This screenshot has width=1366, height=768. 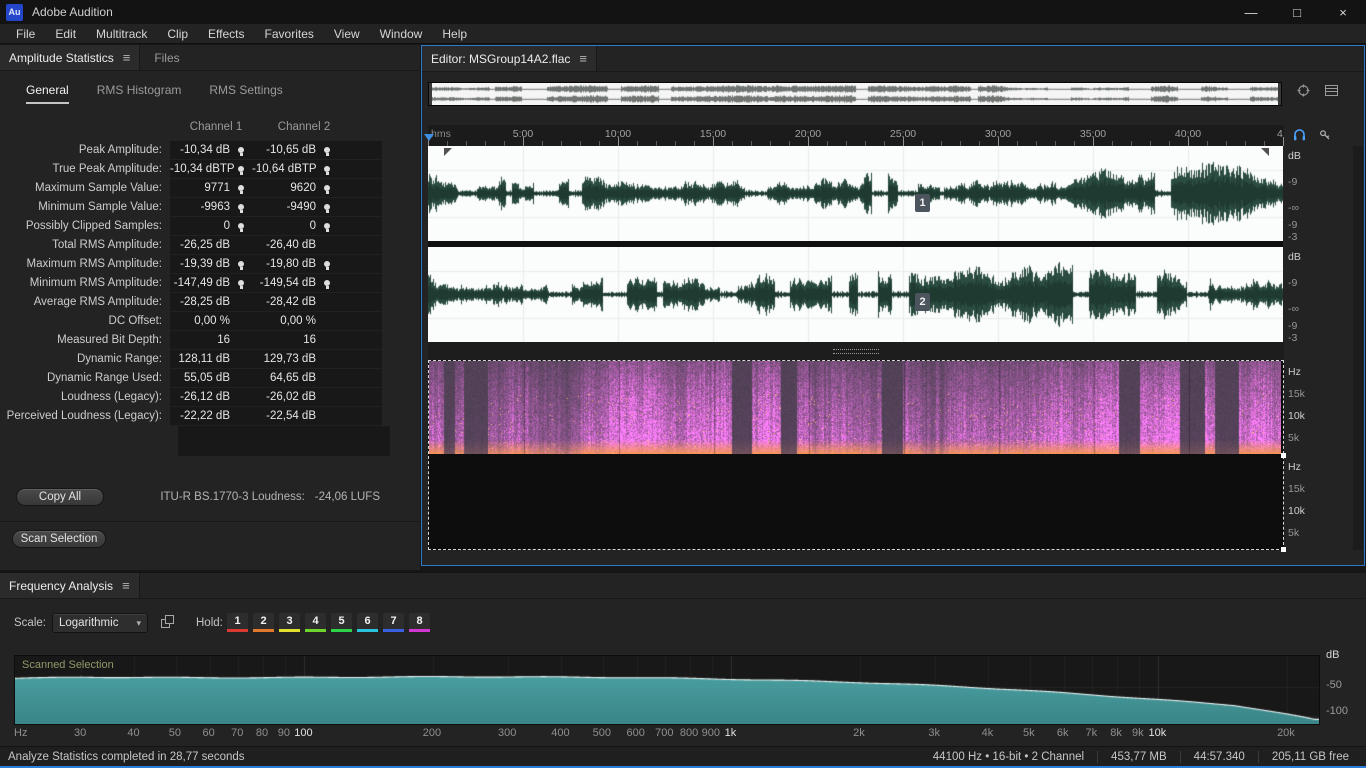 What do you see at coordinates (401, 34) in the screenshot?
I see `menu-window: Window` at bounding box center [401, 34].